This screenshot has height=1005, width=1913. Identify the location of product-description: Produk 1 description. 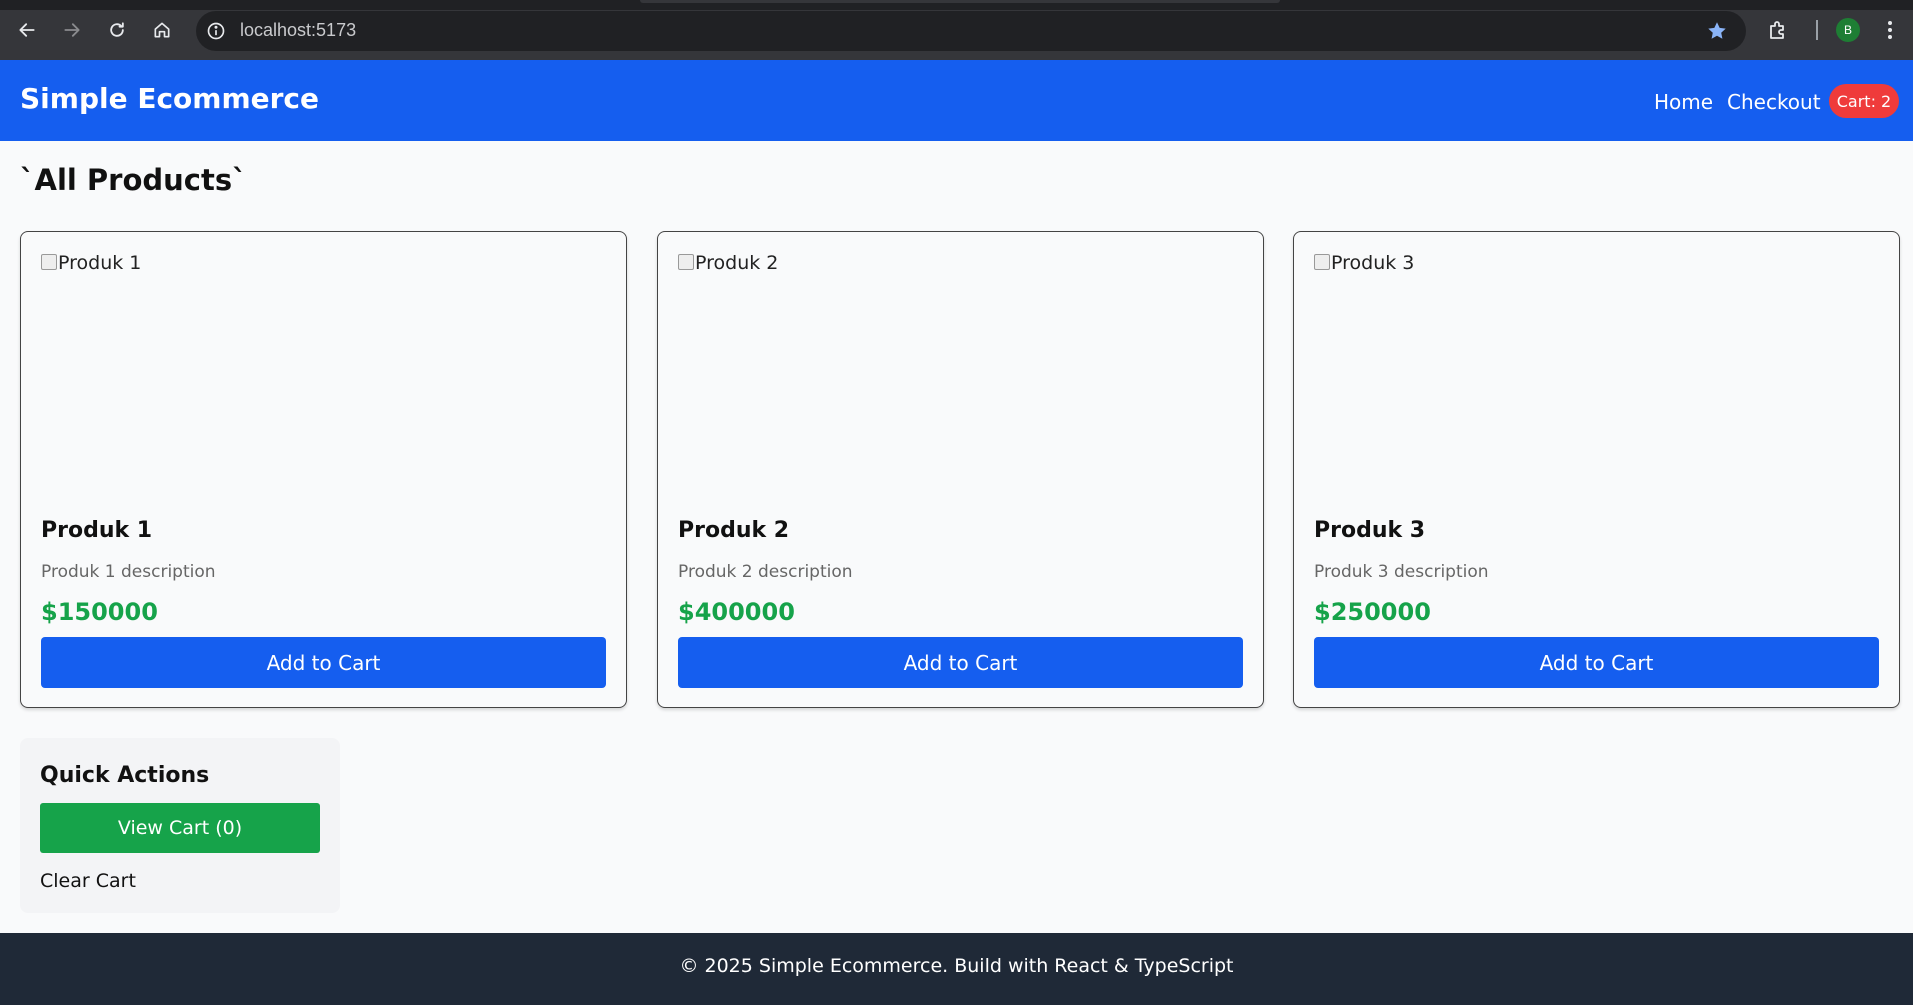
(128, 572).